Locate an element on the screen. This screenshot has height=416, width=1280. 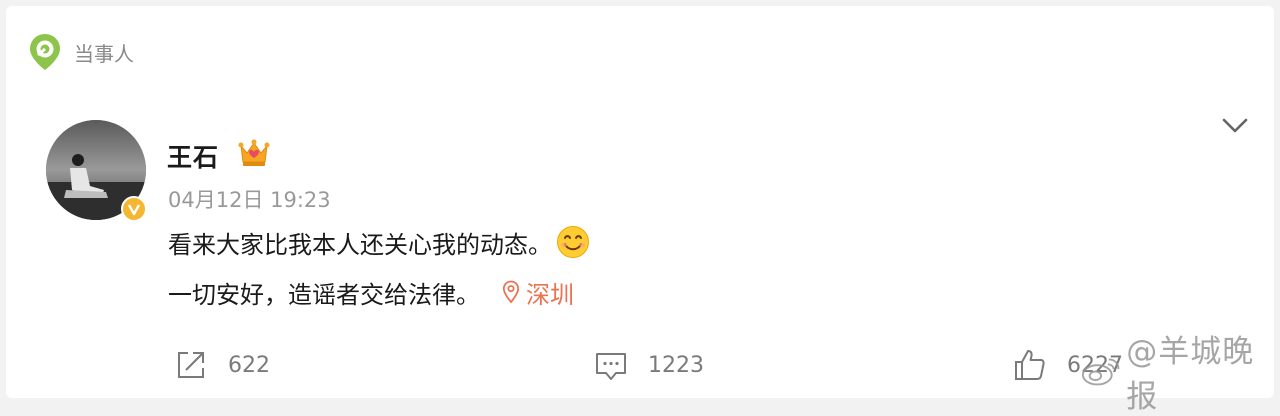
post-text: 一切安好，造谣者交给法律。 is located at coordinates (324, 294).